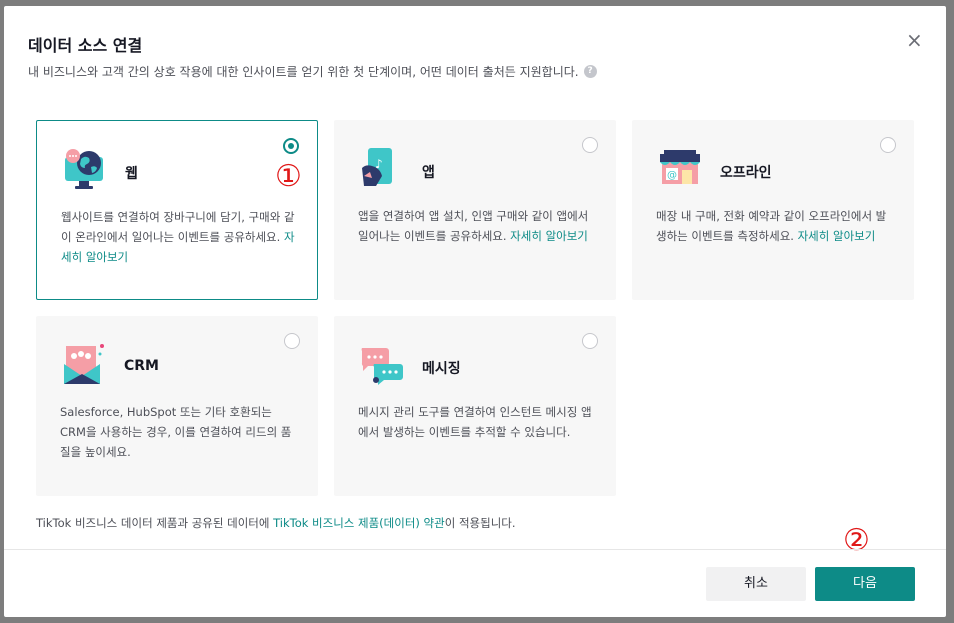 The width and height of the screenshot is (954, 623). I want to click on annotation-marker-1: ①, so click(288, 176).